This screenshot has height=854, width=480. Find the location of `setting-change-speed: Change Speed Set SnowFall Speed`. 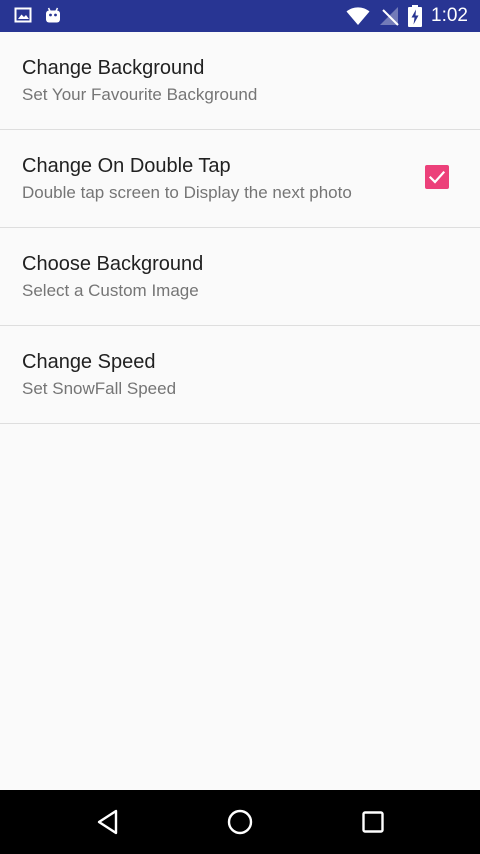

setting-change-speed: Change Speed Set SnowFall Speed is located at coordinates (240, 375).